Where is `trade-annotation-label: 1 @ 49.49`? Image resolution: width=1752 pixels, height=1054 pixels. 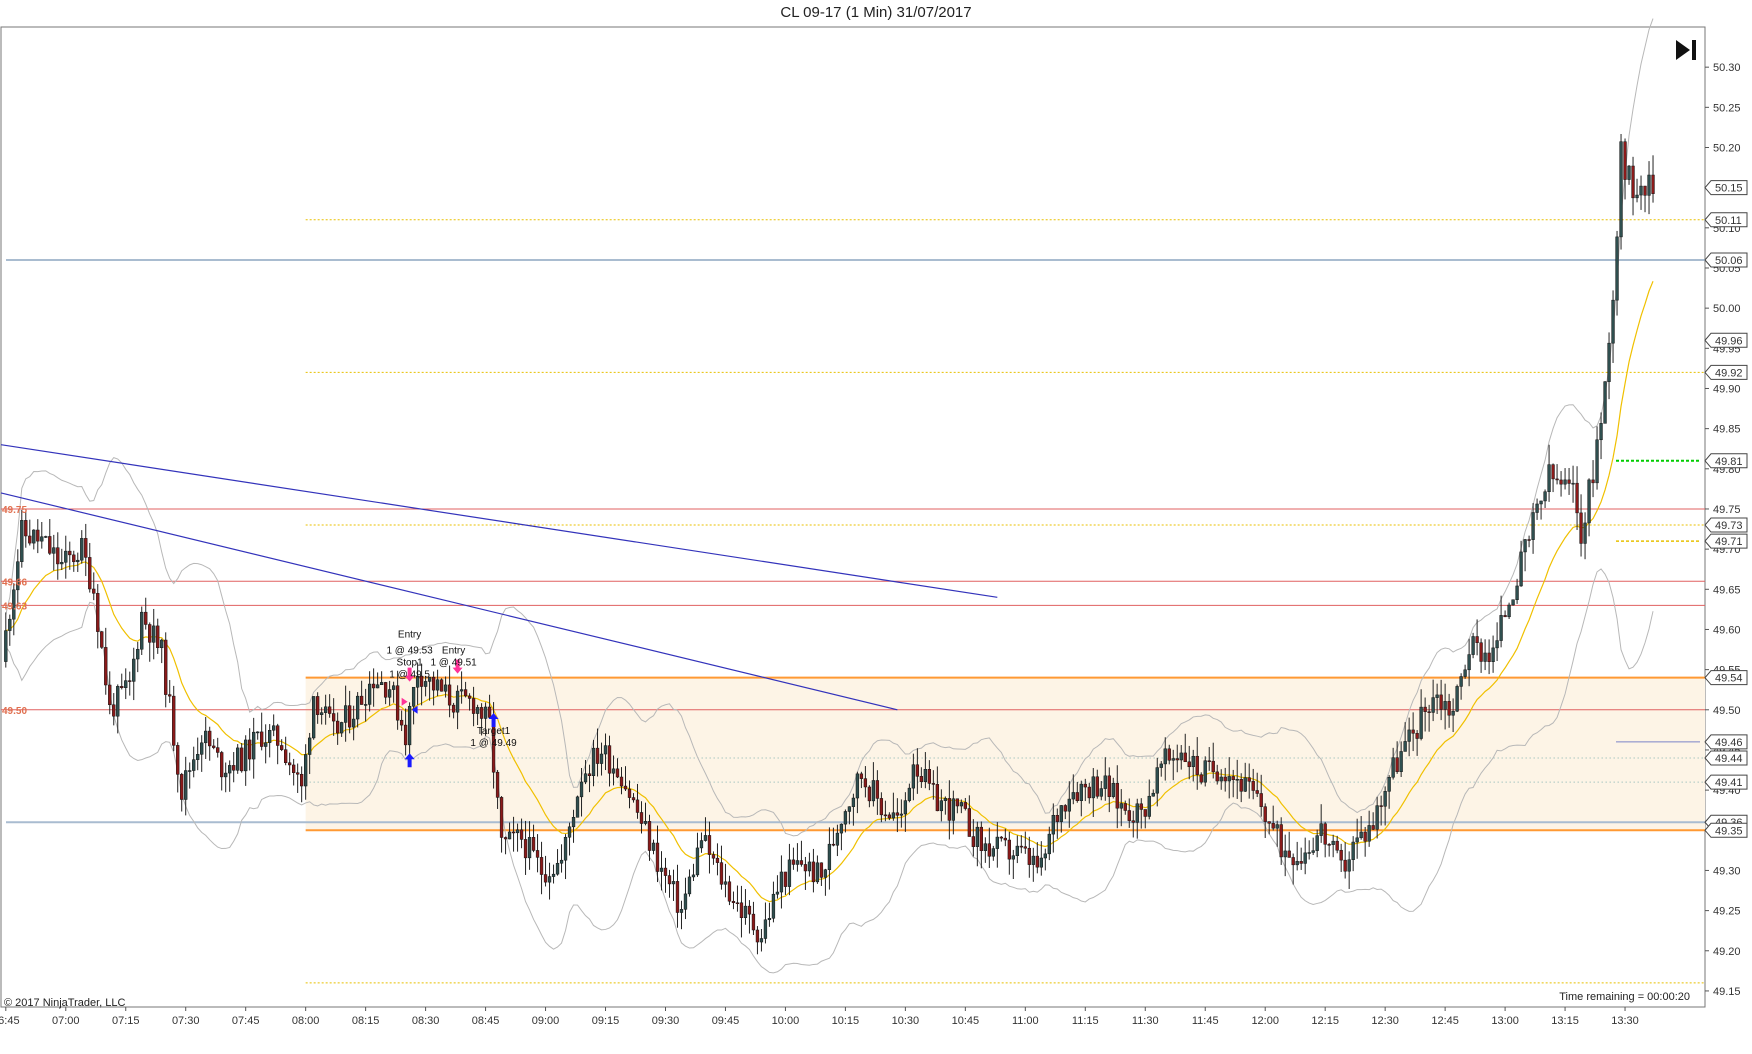
trade-annotation-label: 1 @ 49.49 is located at coordinates (493, 743).